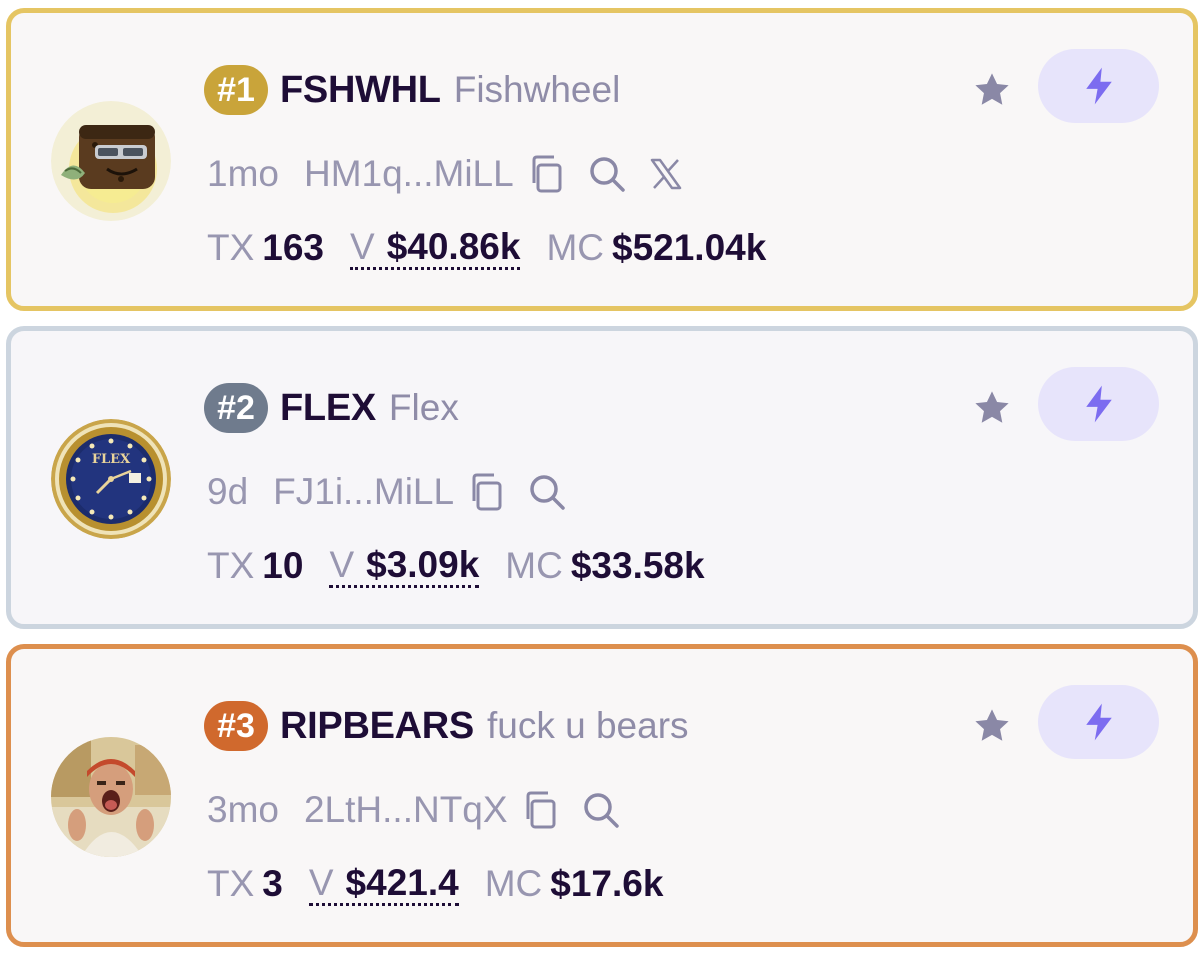 The image size is (1200, 956). Describe the element at coordinates (236, 90) in the screenshot. I see `rank-badge: #1` at that location.